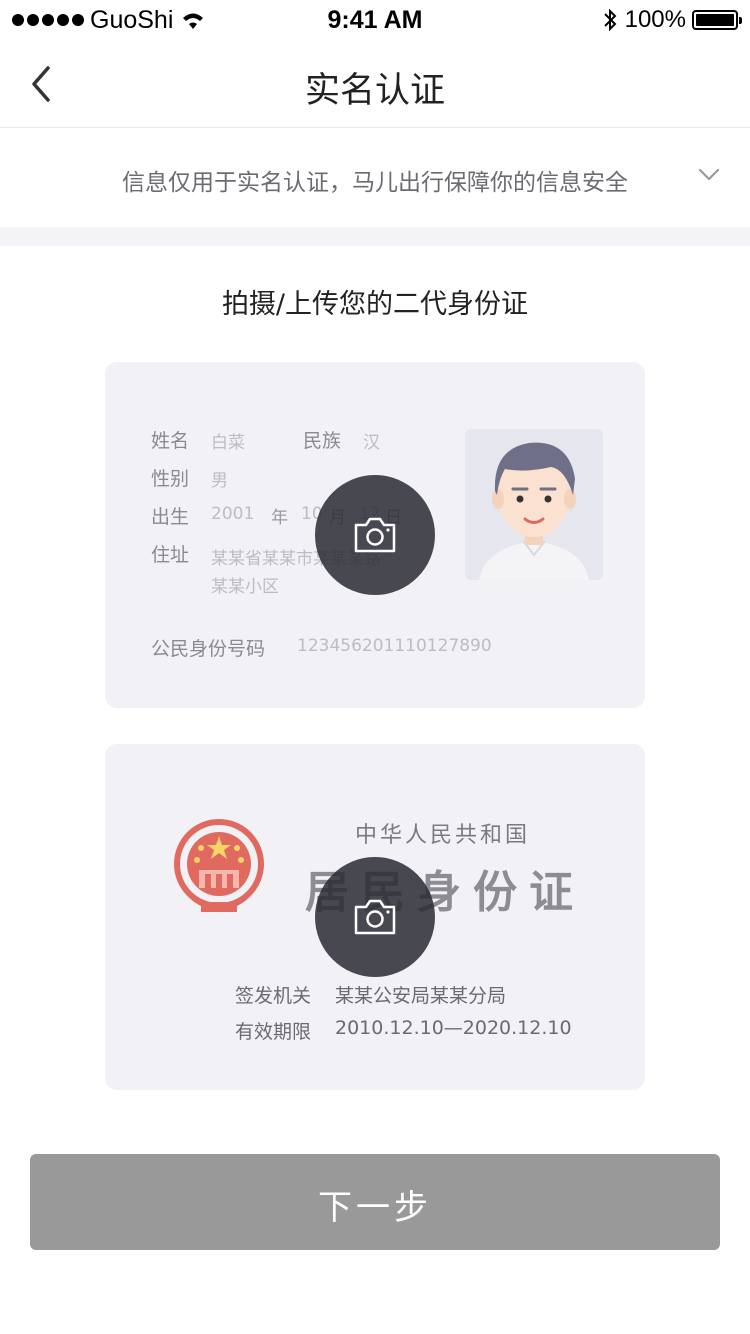  I want to click on nav-bar: 实名认证, so click(375, 84).